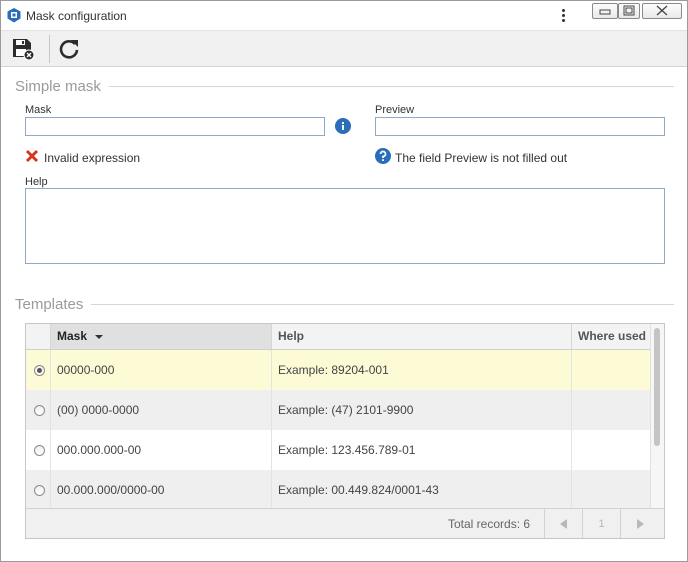 This screenshot has width=688, height=562. What do you see at coordinates (382, 304) in the screenshot?
I see `templates-divider` at bounding box center [382, 304].